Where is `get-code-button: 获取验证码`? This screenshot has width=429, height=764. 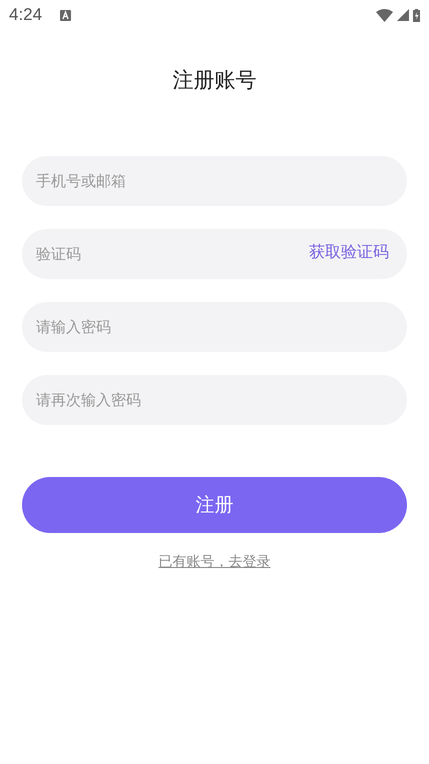 get-code-button: 获取验证码 is located at coordinates (349, 252).